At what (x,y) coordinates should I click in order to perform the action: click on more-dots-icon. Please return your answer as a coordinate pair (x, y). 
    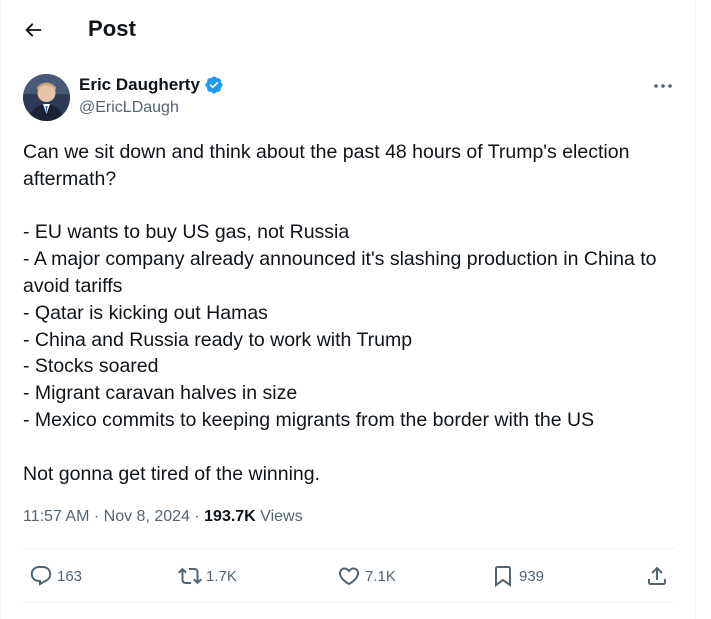
    Looking at the image, I should click on (663, 86).